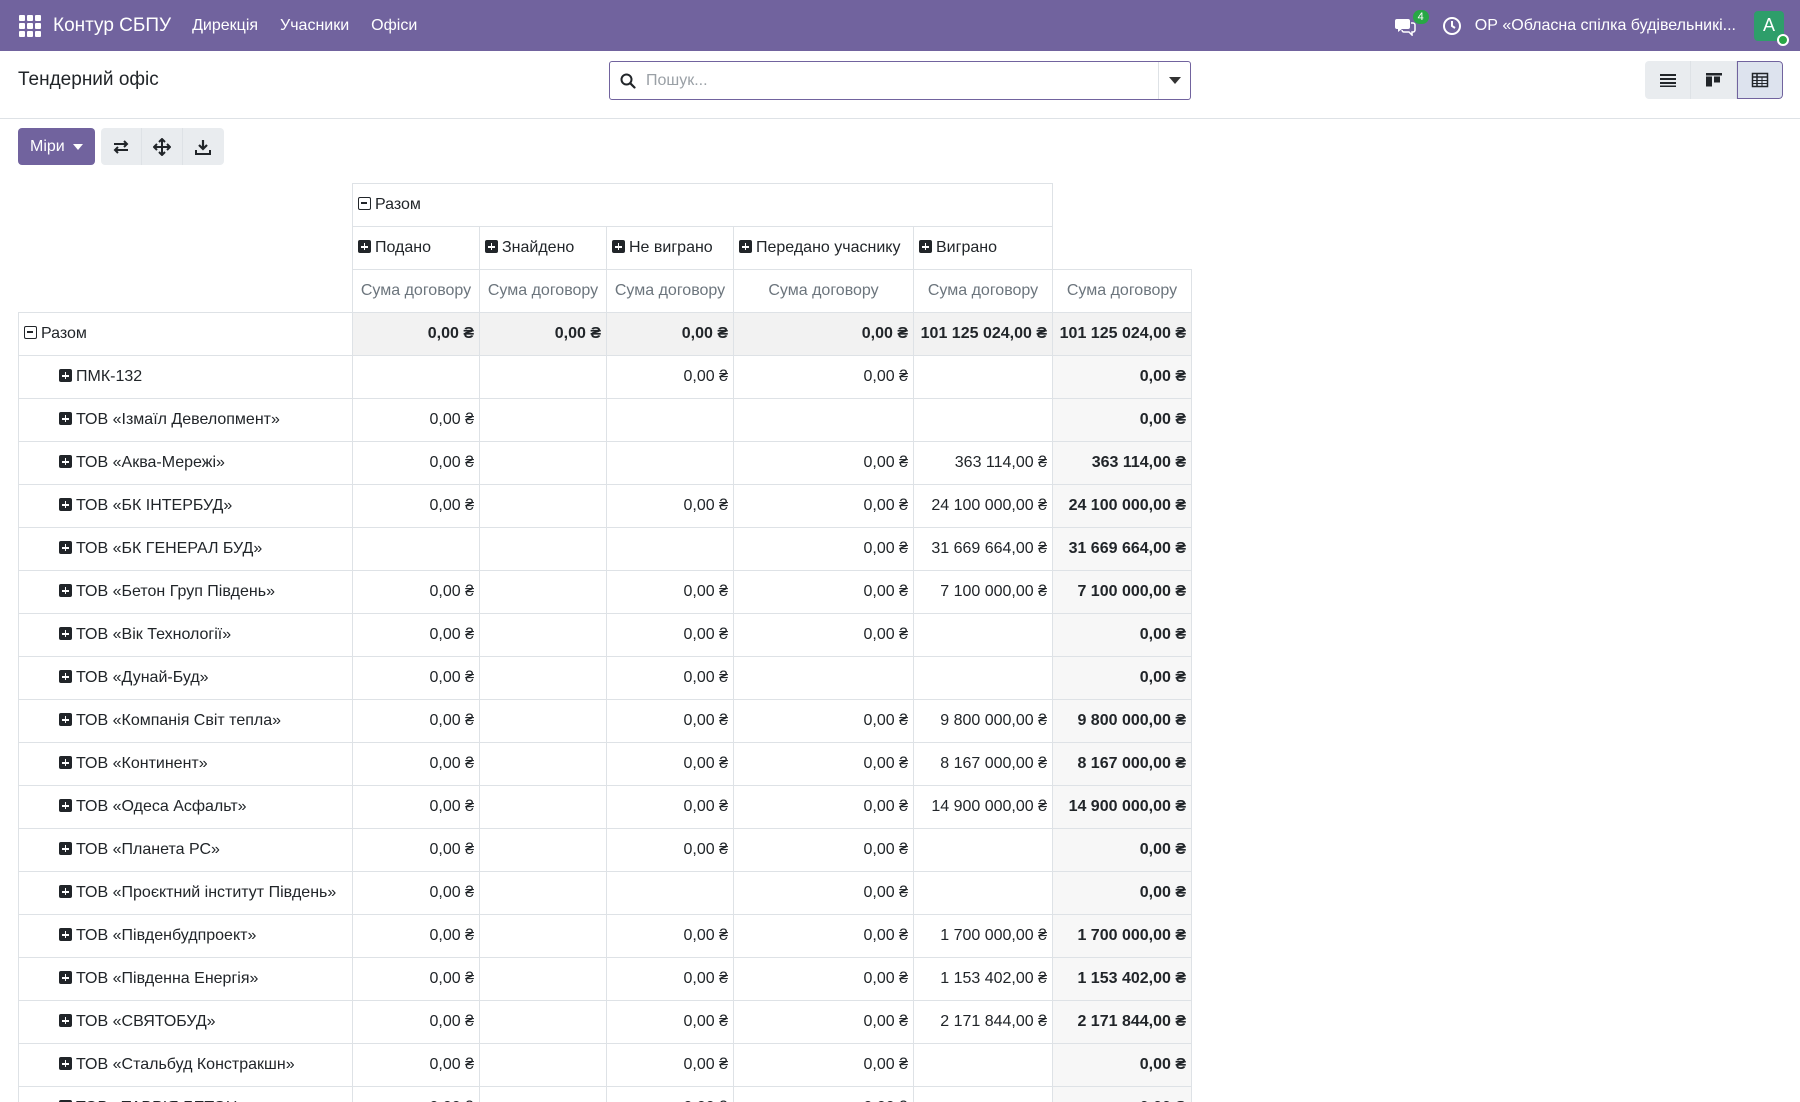 This screenshot has height=1102, width=1800. Describe the element at coordinates (185, 721) in the screenshot. I see `row-header: ТОВ «Компанія Світ тепла»` at that location.